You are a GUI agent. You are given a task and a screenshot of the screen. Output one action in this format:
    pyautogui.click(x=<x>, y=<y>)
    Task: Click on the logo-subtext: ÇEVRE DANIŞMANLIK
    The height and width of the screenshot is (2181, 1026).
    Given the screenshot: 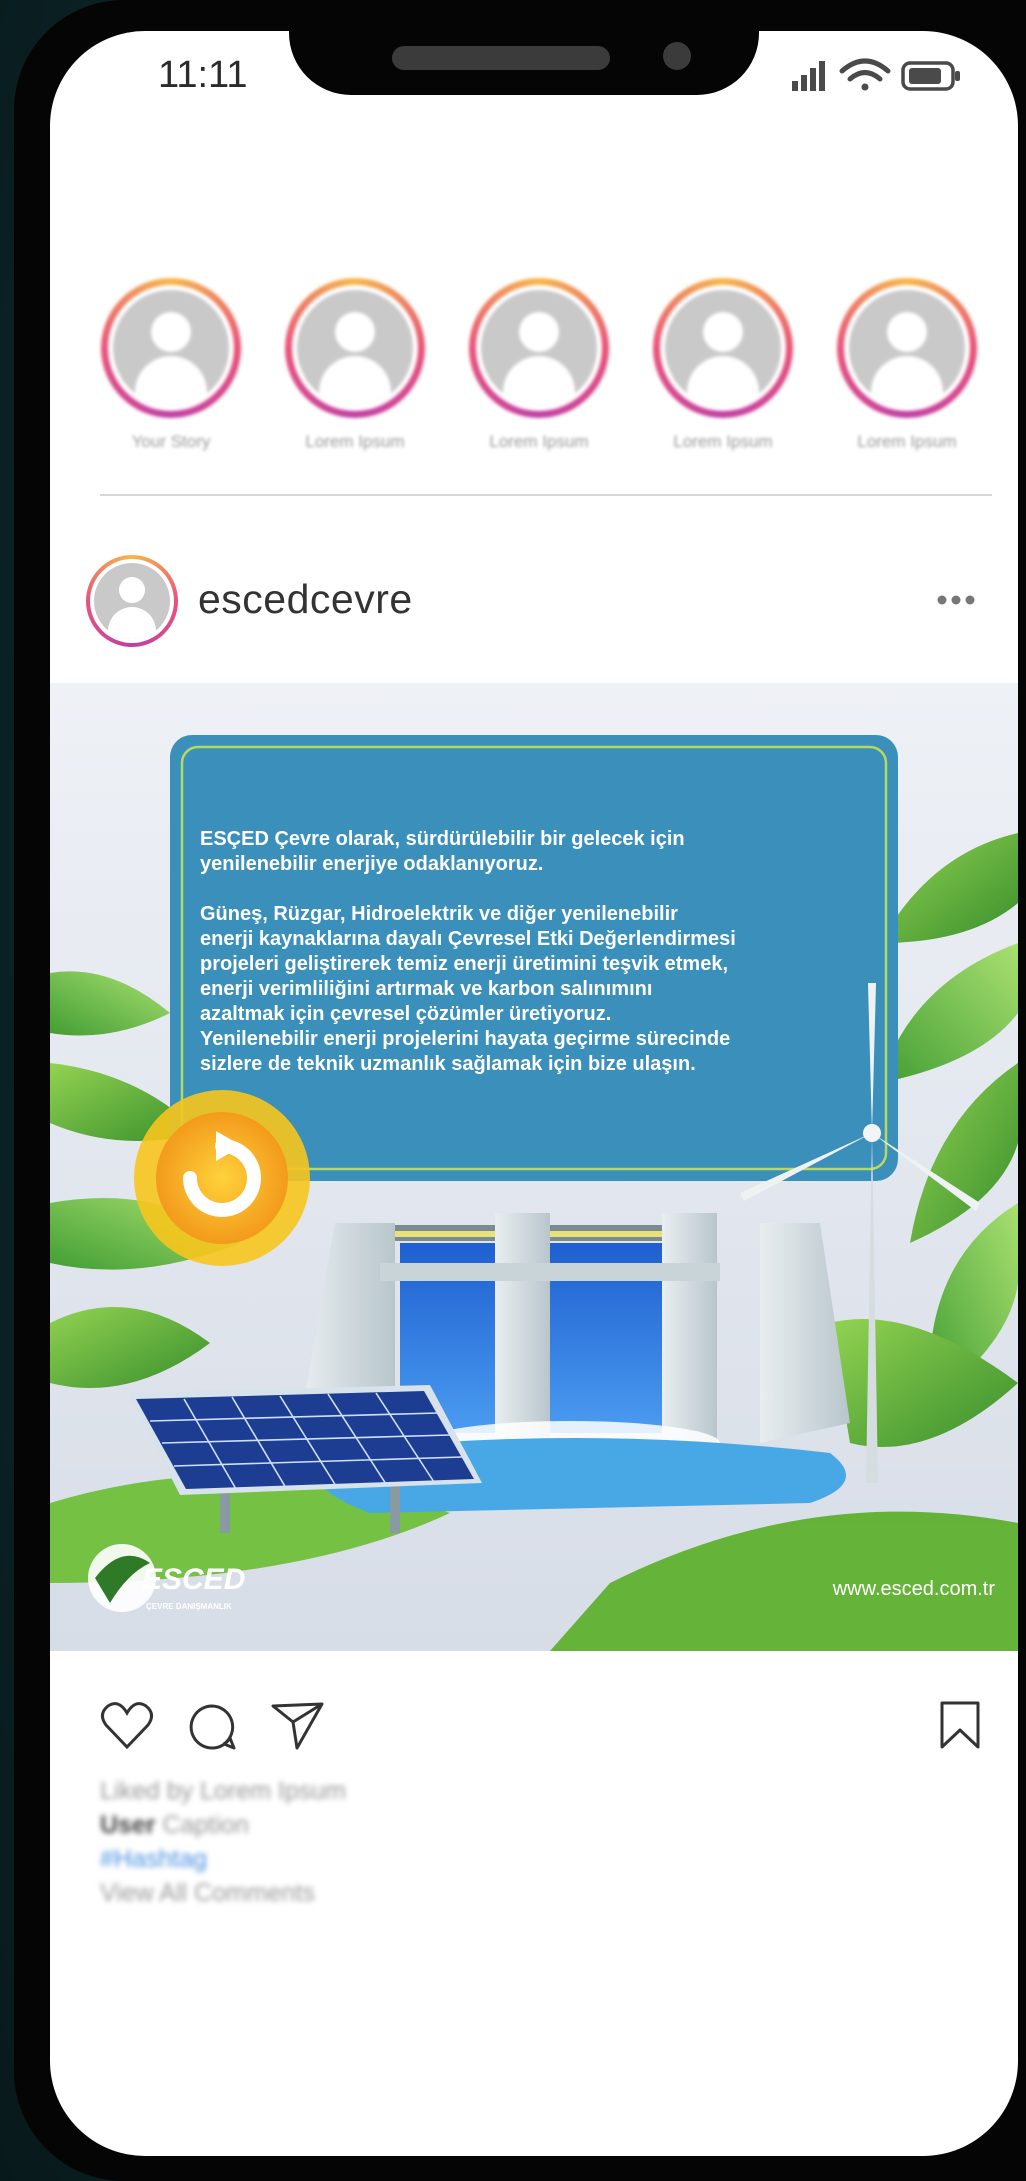 What is the action you would take?
    pyautogui.click(x=189, y=1606)
    